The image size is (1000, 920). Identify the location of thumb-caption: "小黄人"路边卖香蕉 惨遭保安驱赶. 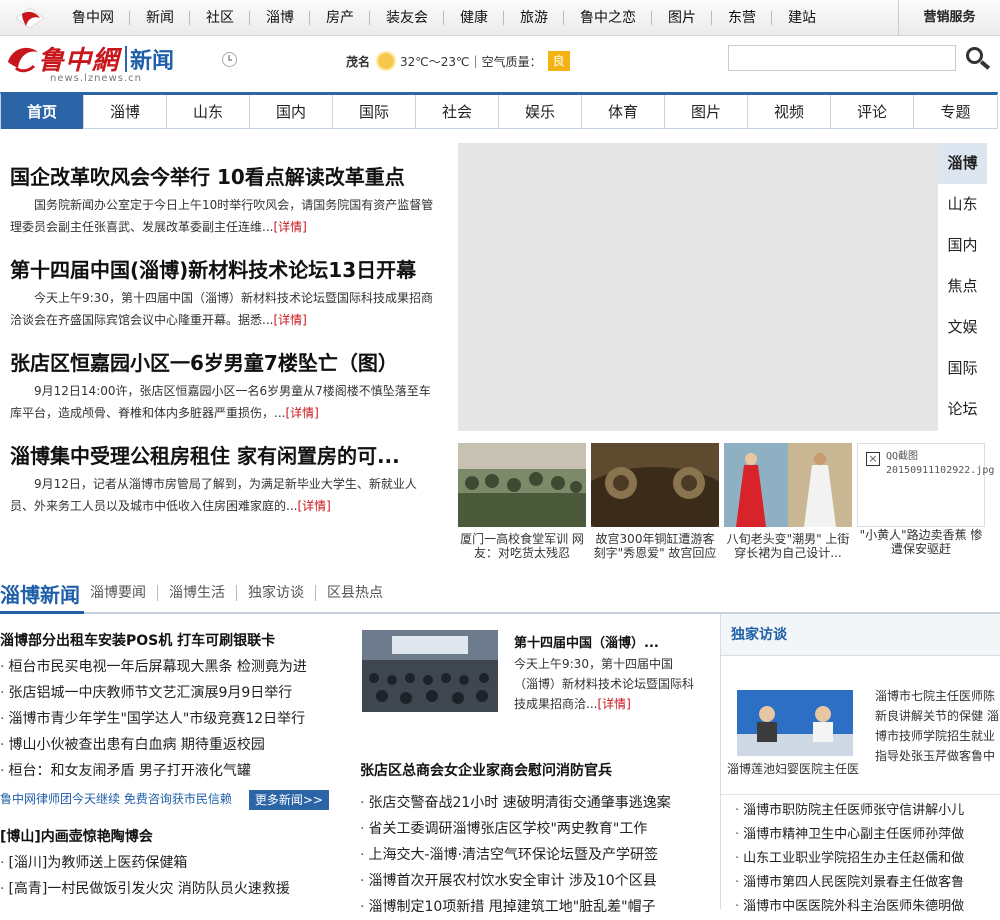
(921, 542).